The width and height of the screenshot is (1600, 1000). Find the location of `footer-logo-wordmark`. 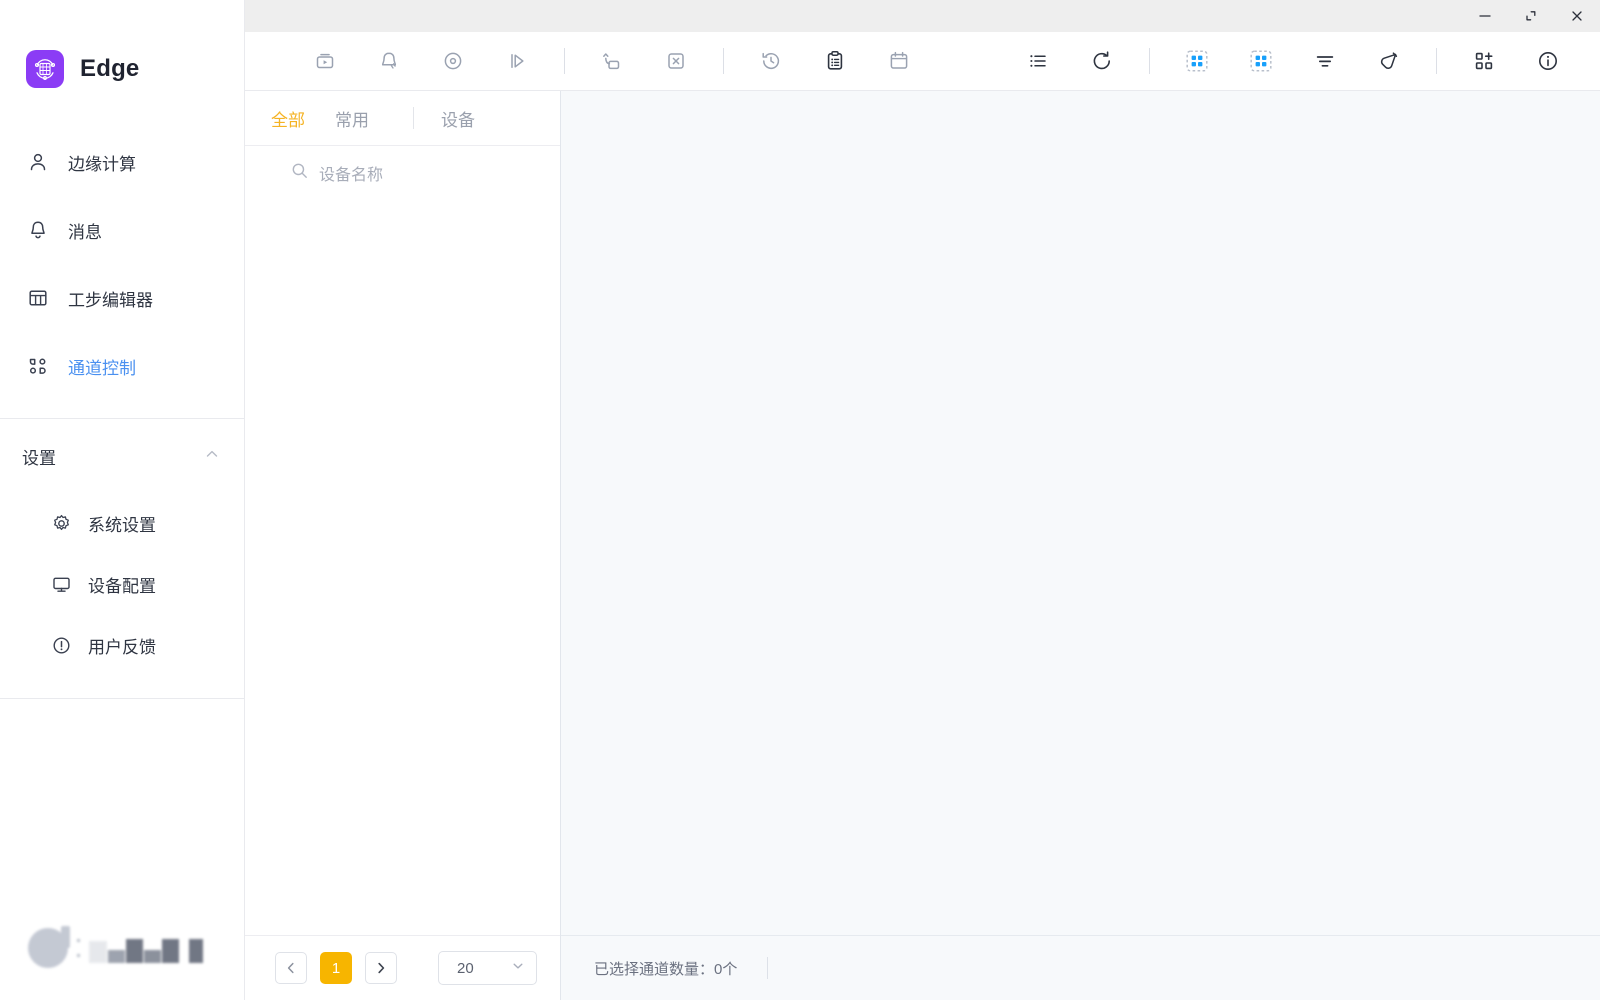

footer-logo-wordmark is located at coordinates (146, 948).